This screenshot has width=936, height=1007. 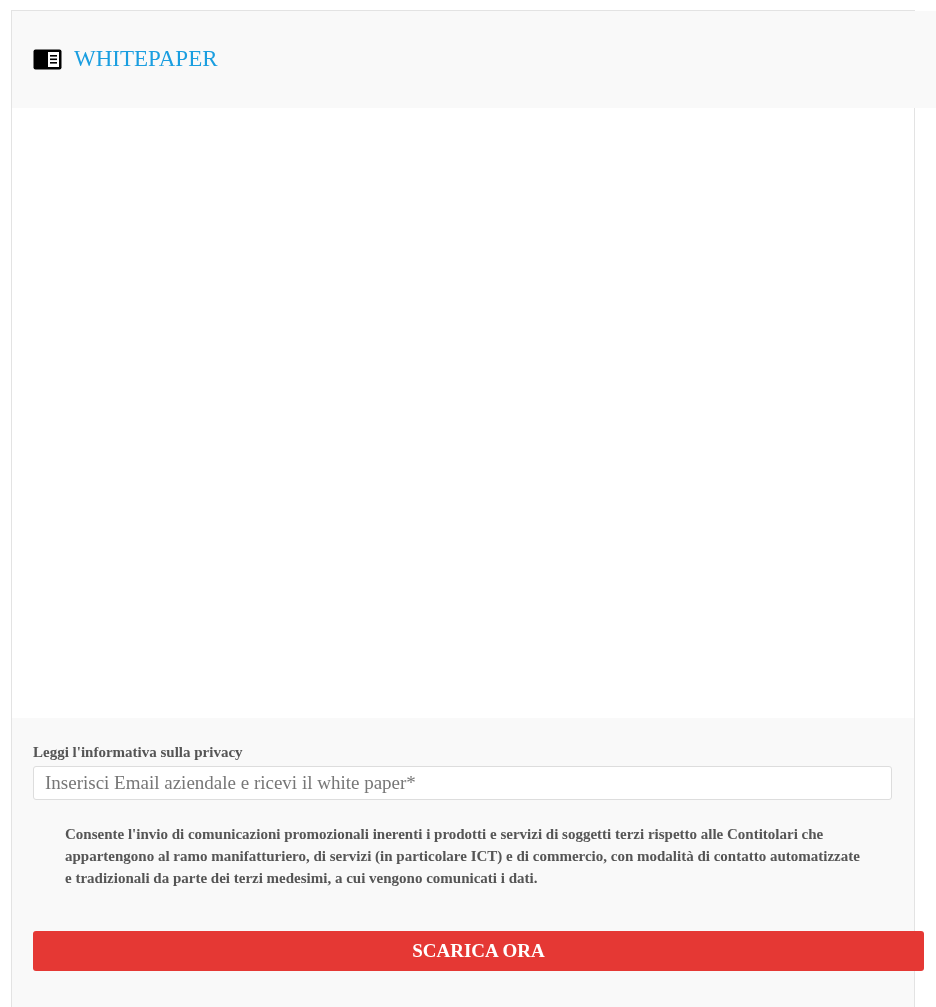 What do you see at coordinates (146, 59) in the screenshot?
I see `header-title: WHITEPAPER` at bounding box center [146, 59].